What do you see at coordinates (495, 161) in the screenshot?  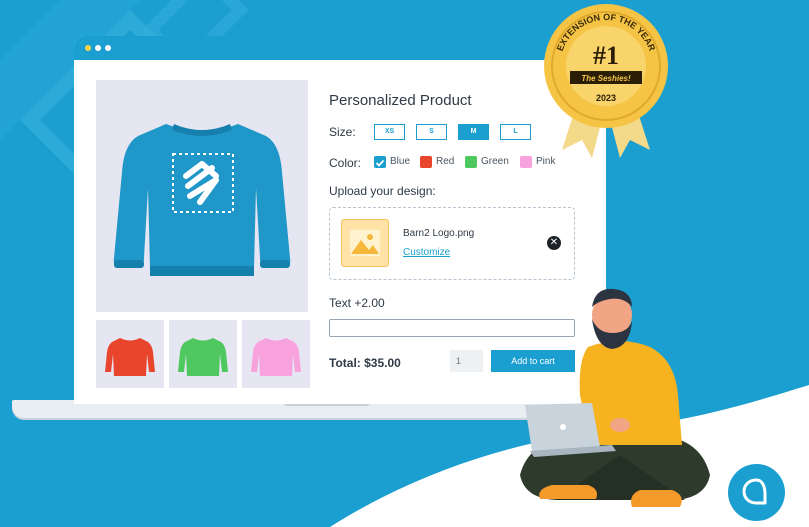 I see `color-option-green: Green` at bounding box center [495, 161].